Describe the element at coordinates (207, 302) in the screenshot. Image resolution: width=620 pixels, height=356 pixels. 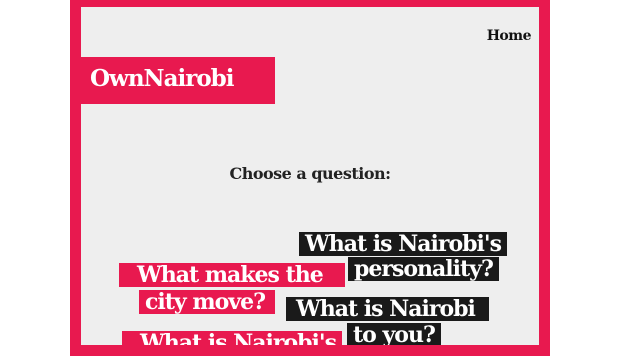
I see `question-line: city move?` at that location.